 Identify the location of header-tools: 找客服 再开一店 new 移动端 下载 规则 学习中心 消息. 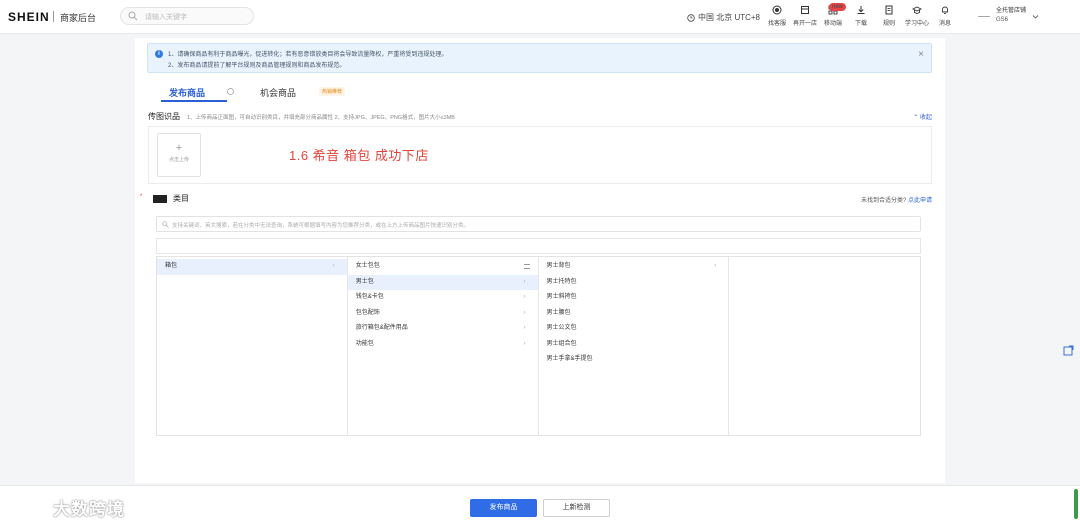
(861, 15).